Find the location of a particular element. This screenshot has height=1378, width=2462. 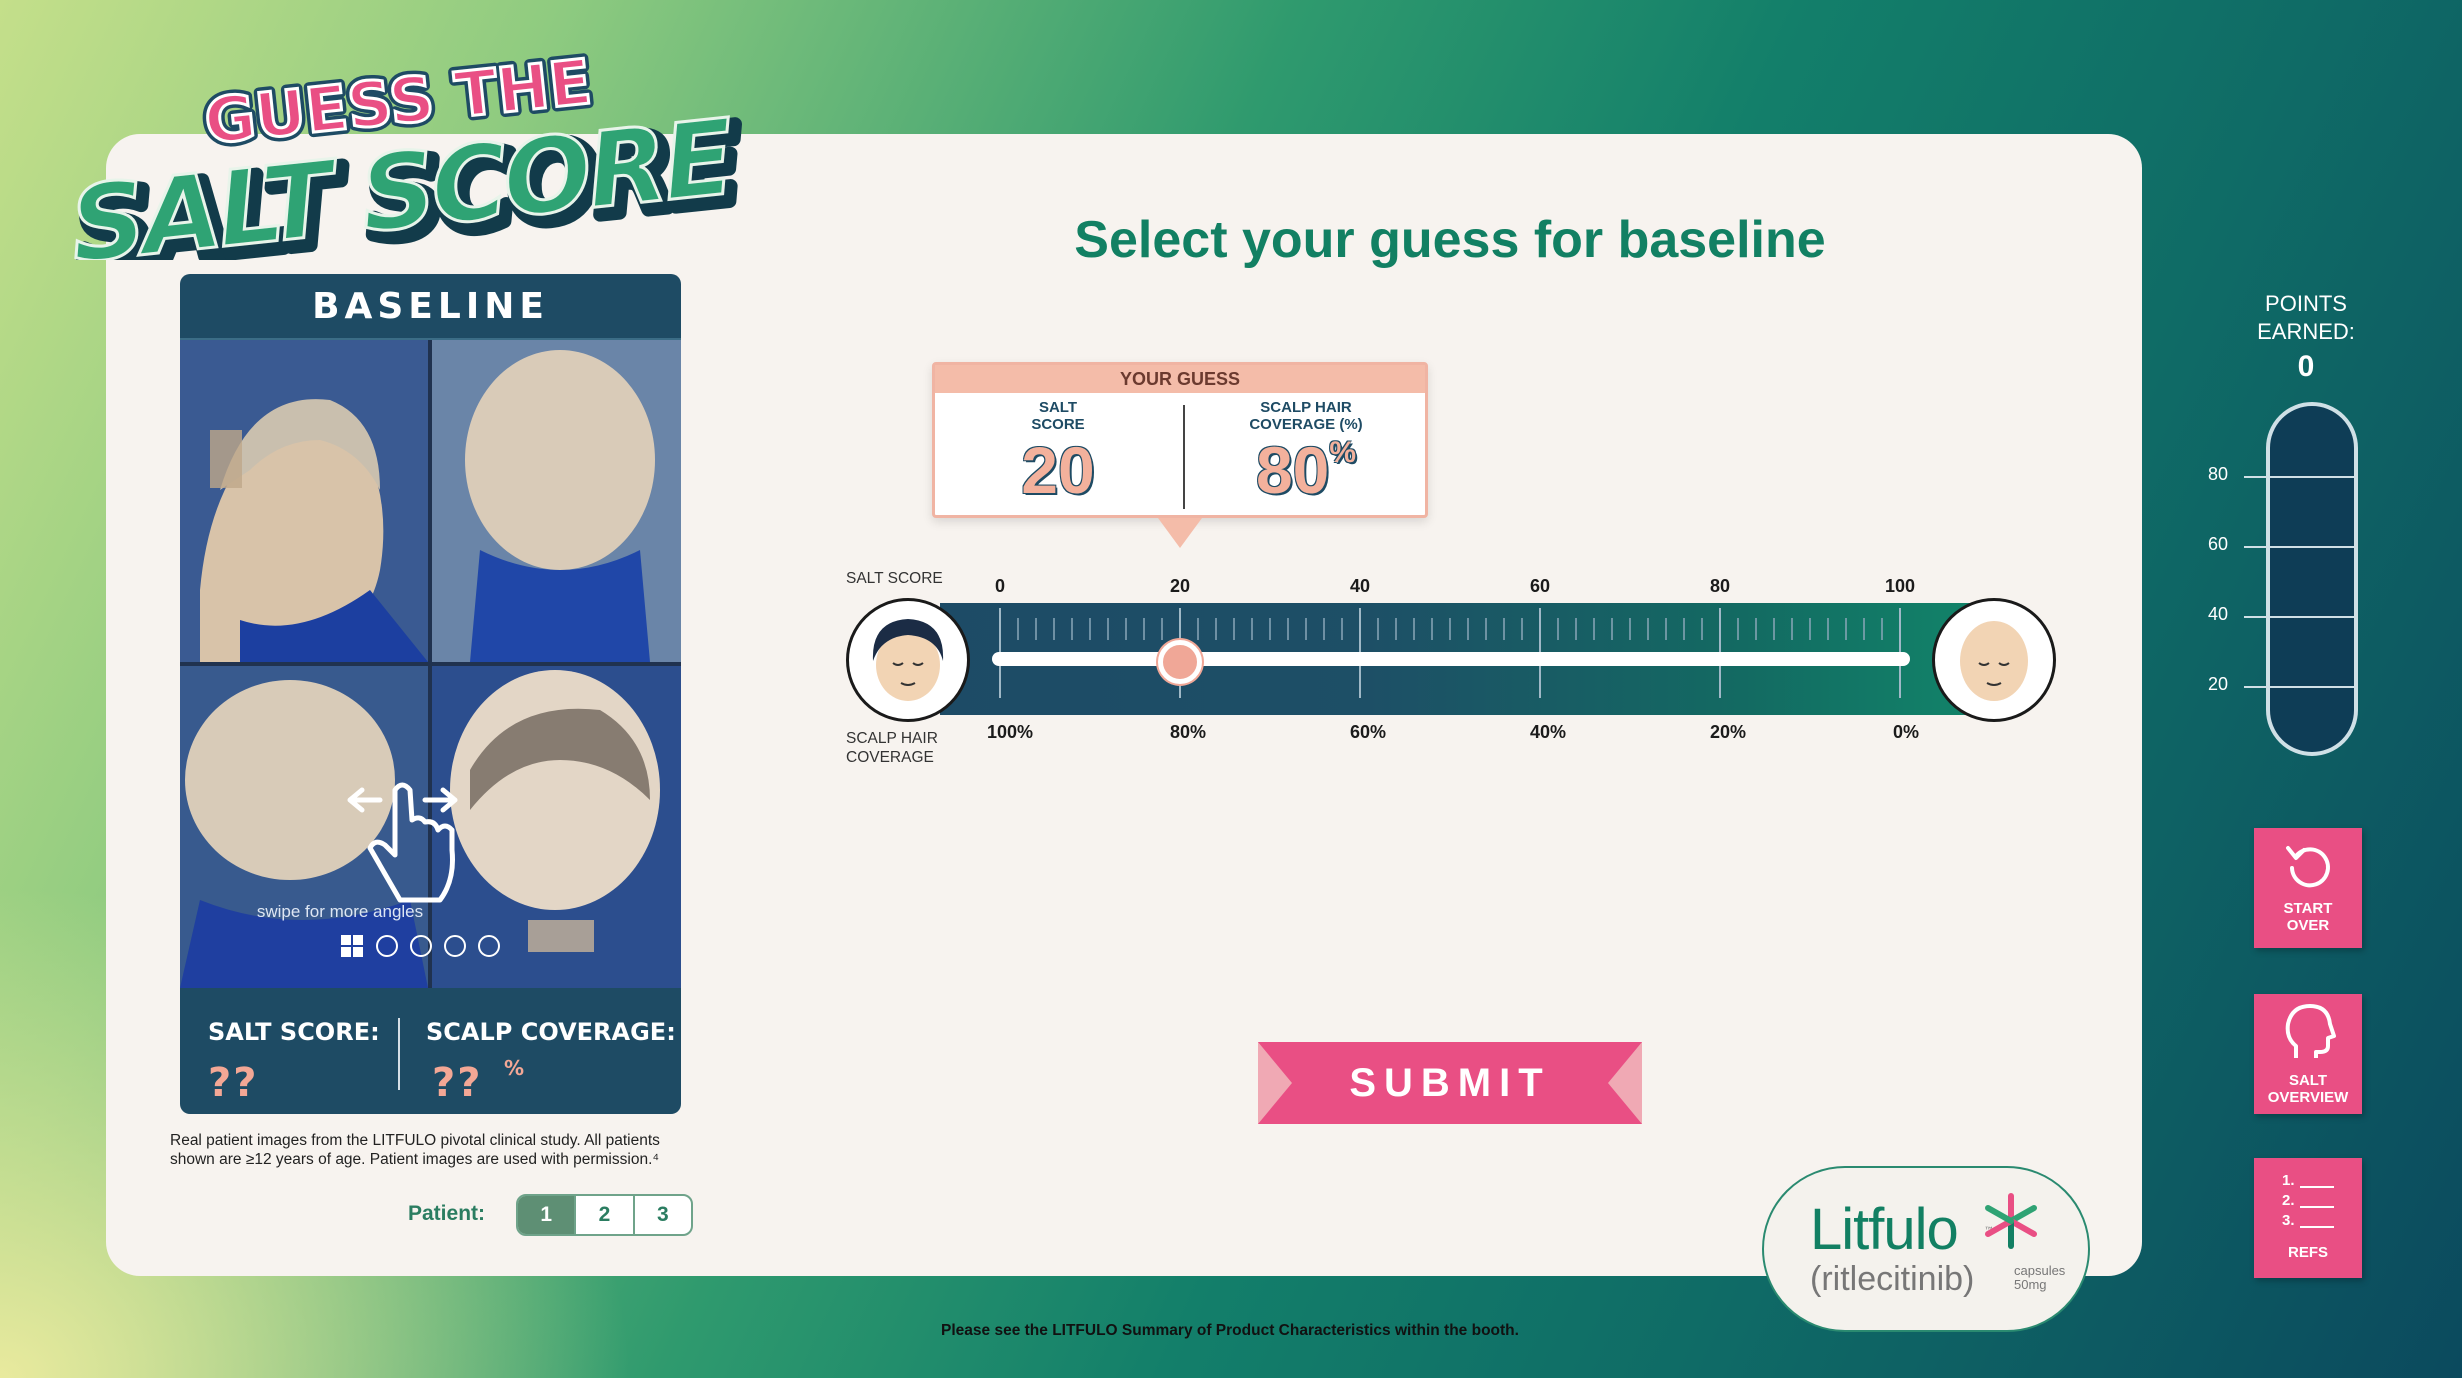

full-hair-face-icon is located at coordinates (908, 660).